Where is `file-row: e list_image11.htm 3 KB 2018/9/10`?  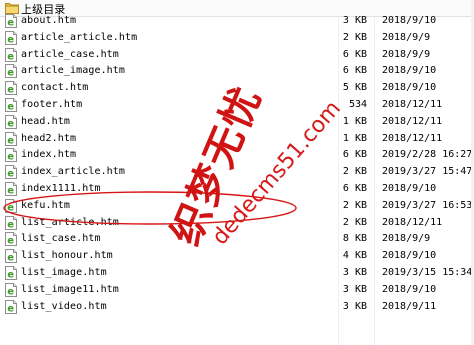 file-row: e list_image11.htm 3 KB 2018/9/10 is located at coordinates (237, 290).